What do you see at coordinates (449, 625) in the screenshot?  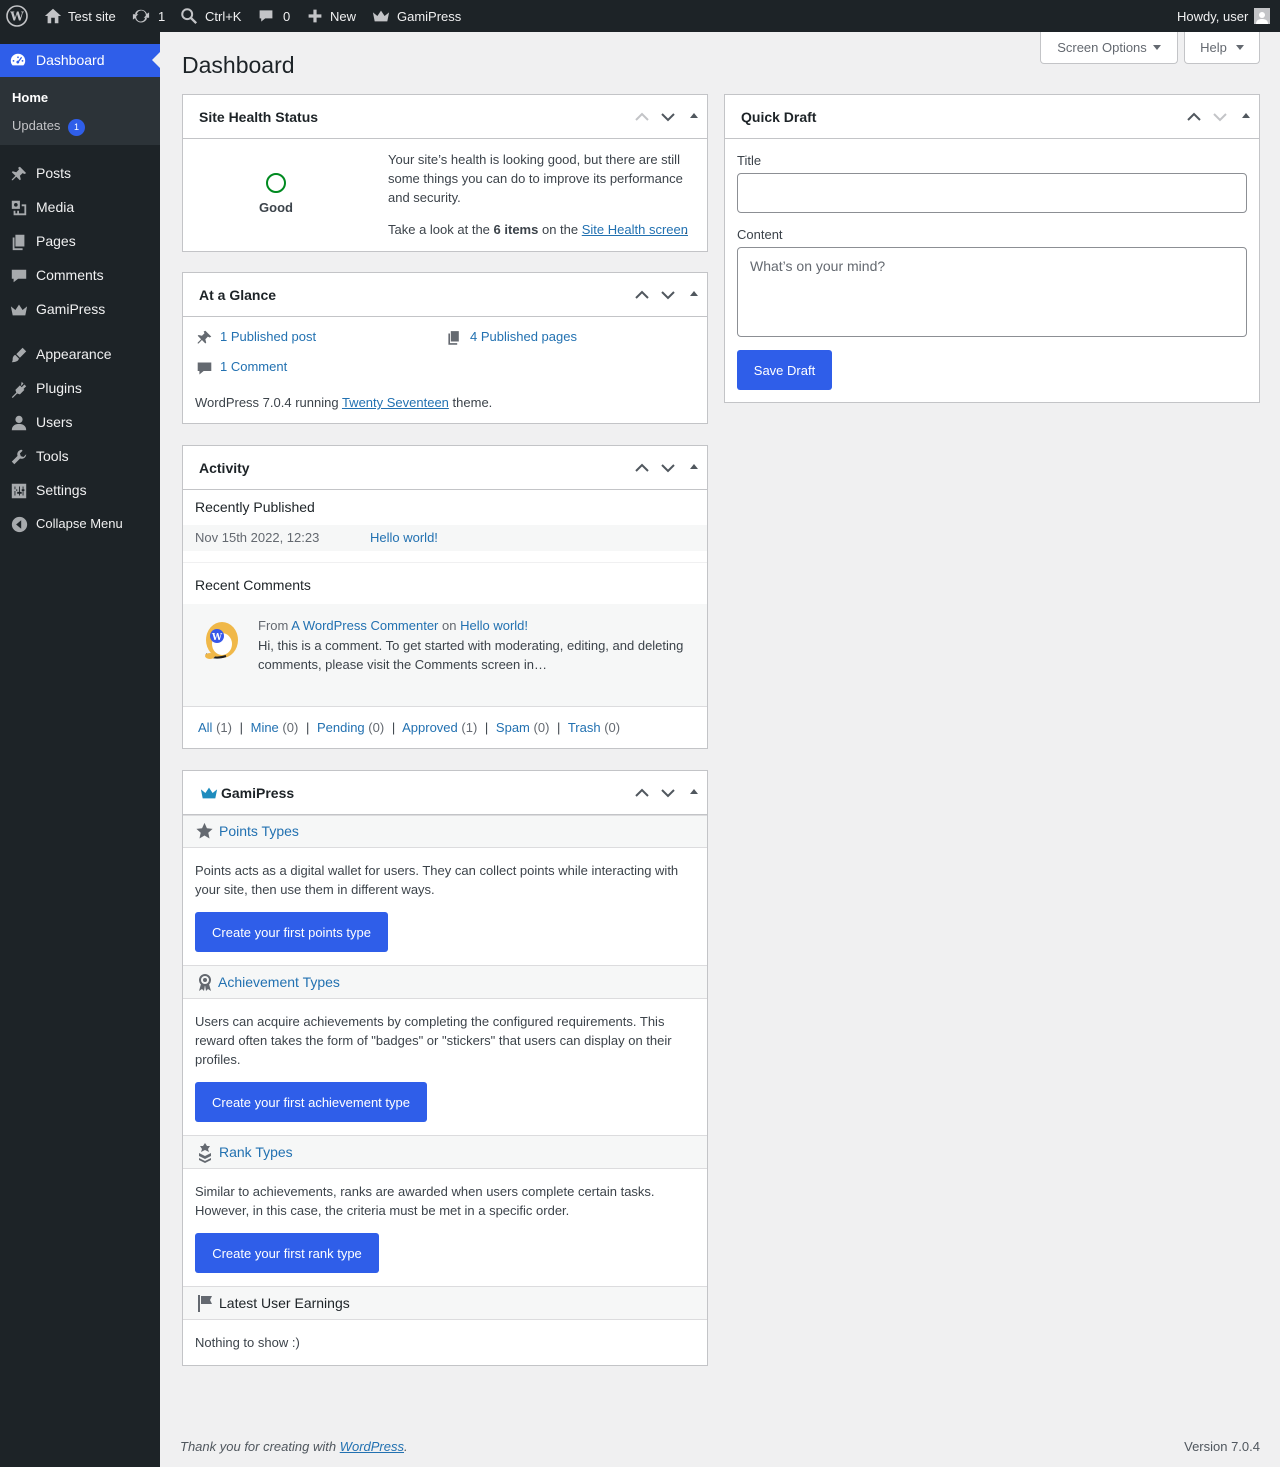 I see `on-label: on` at bounding box center [449, 625].